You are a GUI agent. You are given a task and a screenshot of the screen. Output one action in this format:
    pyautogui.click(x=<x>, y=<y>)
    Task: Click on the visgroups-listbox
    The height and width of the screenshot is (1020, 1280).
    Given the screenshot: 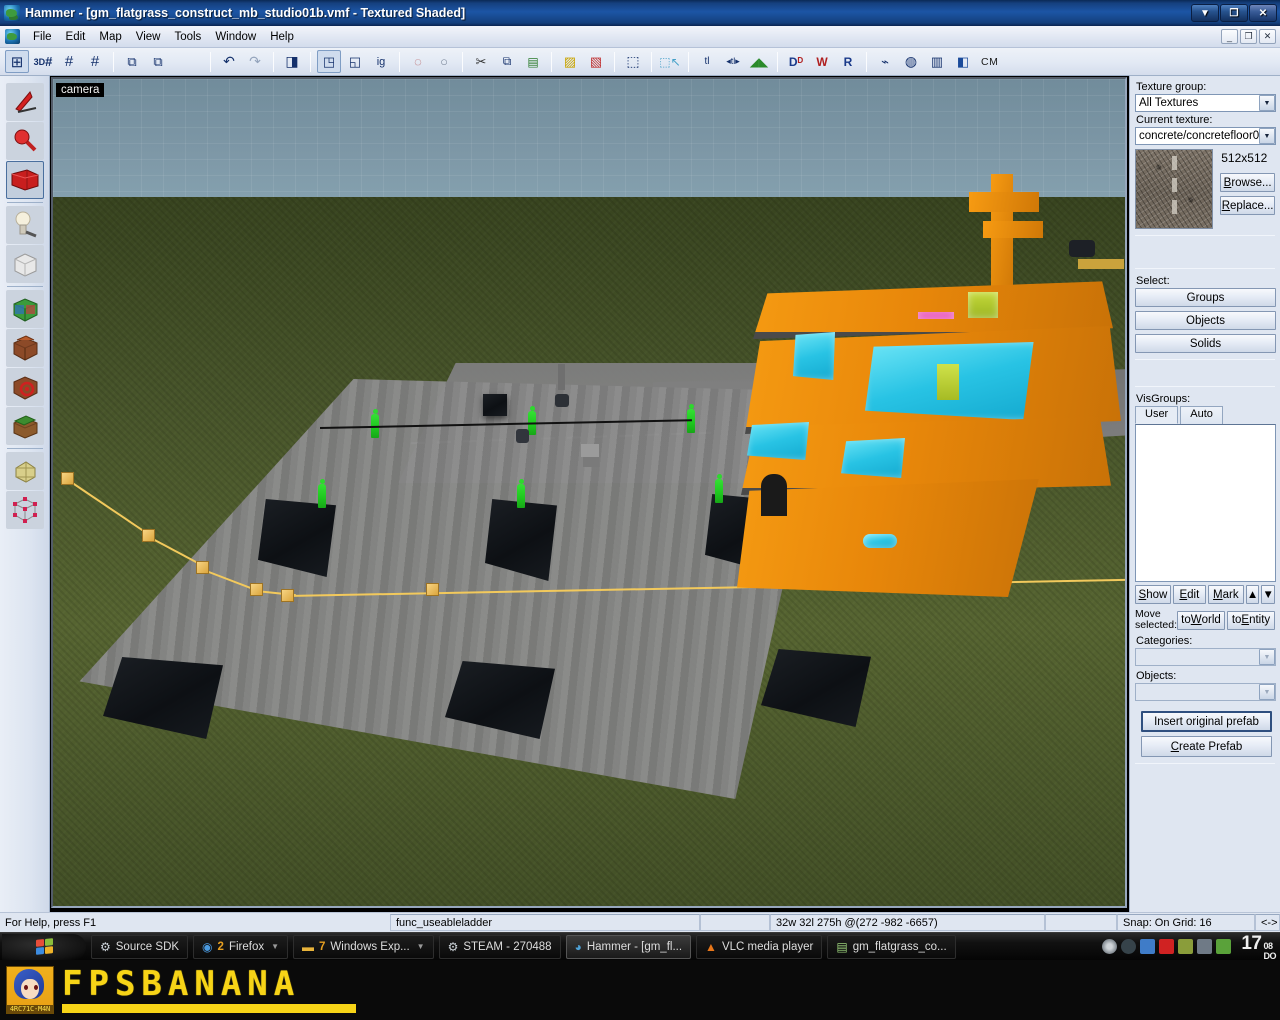 What is the action you would take?
    pyautogui.click(x=1205, y=503)
    